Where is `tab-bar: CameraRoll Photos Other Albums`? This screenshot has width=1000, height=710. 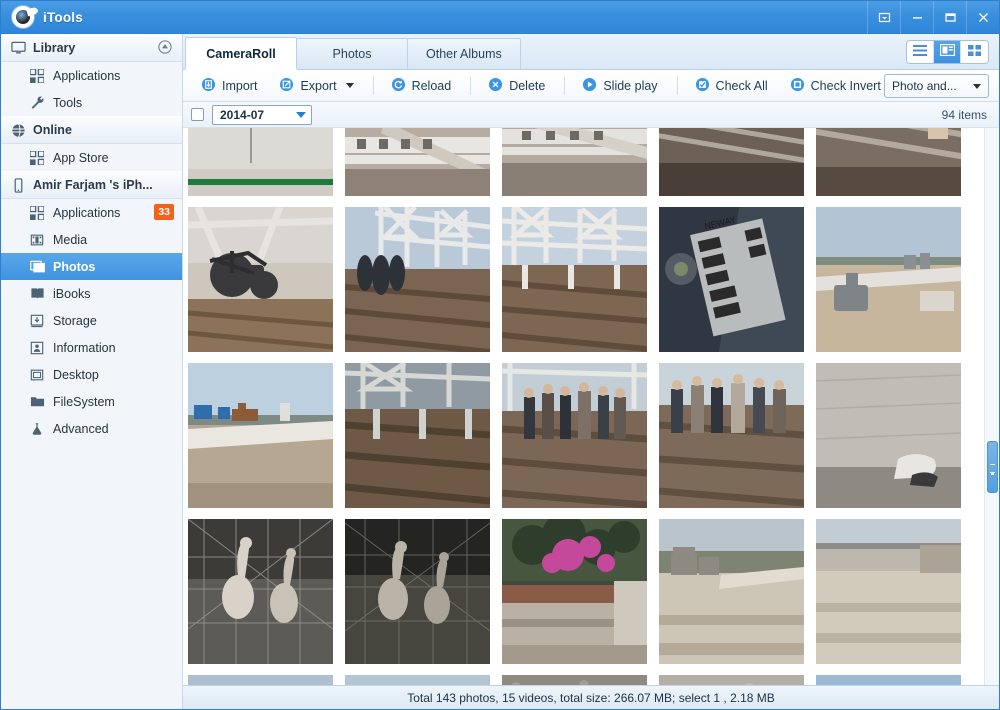 tab-bar: CameraRoll Photos Other Albums is located at coordinates (591, 52).